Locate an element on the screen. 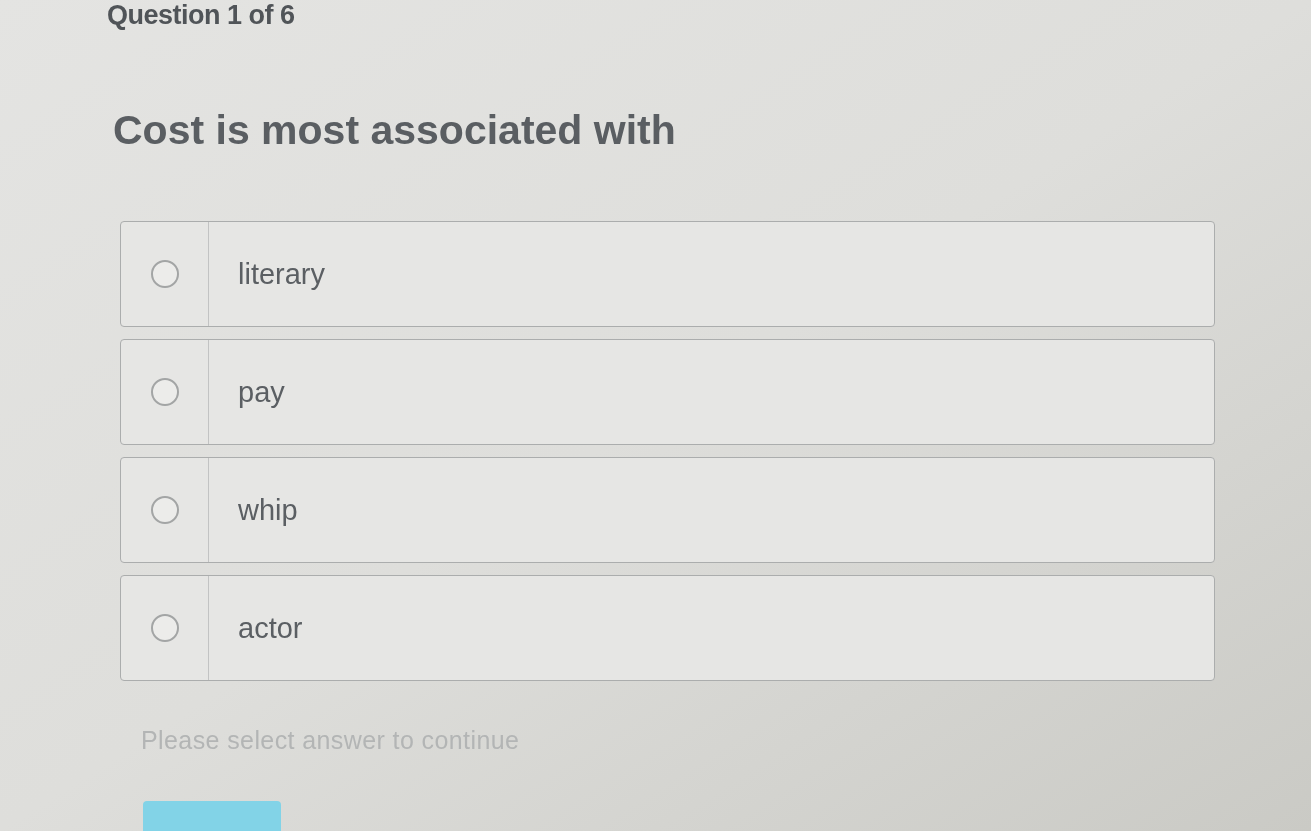 The height and width of the screenshot is (831, 1311). option-label: literary is located at coordinates (281, 274).